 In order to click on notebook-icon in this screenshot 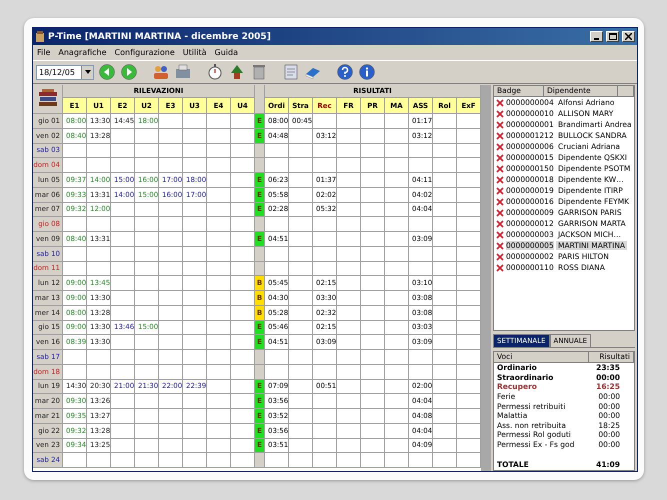, I will do `click(291, 72)`.